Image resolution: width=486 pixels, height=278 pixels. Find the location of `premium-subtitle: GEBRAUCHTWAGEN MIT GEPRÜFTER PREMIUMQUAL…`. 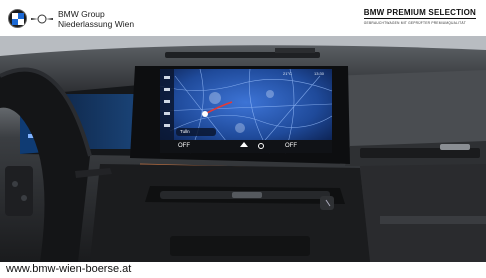

premium-subtitle: GEBRAUCHTWAGEN MIT GEPRÜFTER PREMIUMQUAL… is located at coordinates (415, 23).